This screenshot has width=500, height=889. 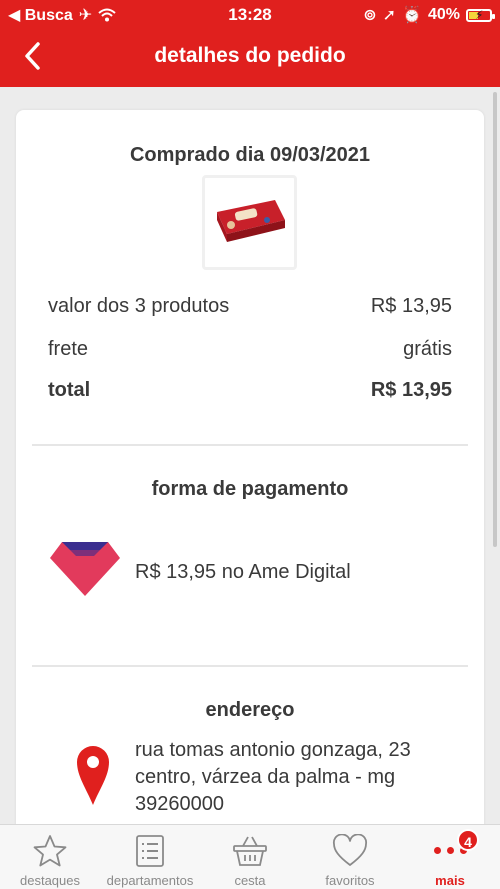 What do you see at coordinates (443, 14) in the screenshot?
I see `battery-percent: 40%` at bounding box center [443, 14].